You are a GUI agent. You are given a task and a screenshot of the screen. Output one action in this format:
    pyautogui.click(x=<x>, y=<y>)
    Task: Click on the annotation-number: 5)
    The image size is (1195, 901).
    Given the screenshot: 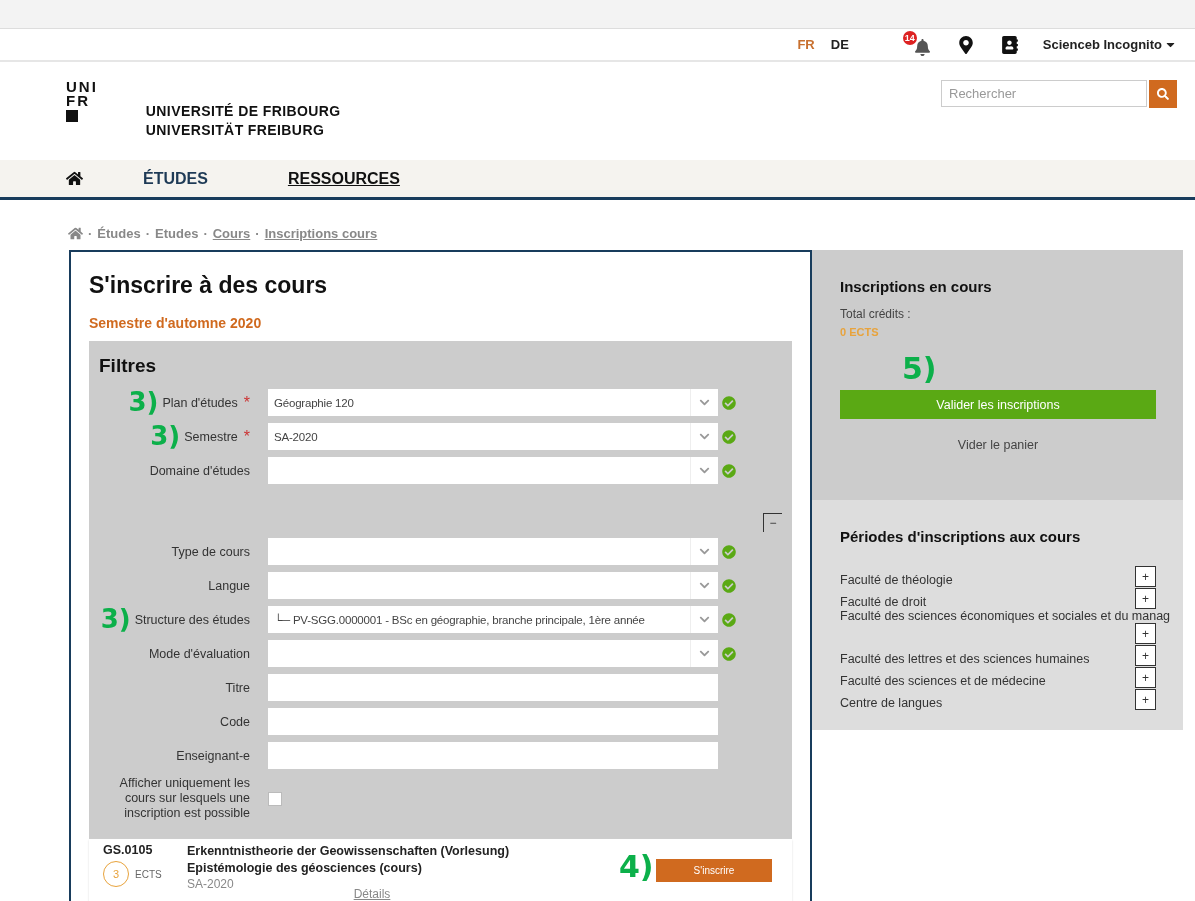 What is the action you would take?
    pyautogui.click(x=919, y=369)
    